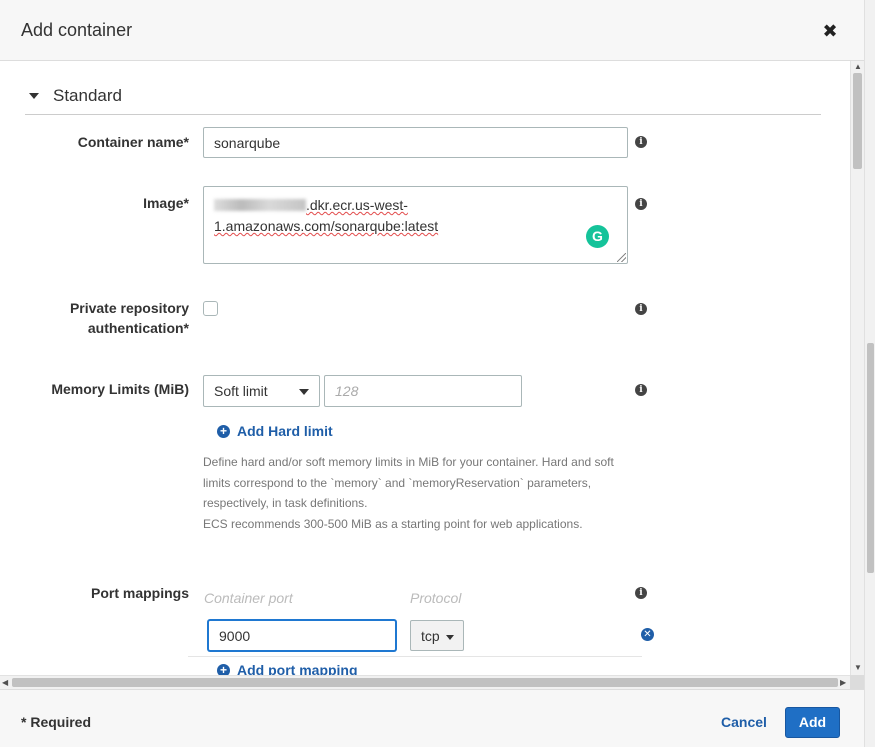  Describe the element at coordinates (857, 368) in the screenshot. I see `vertical-scrollbar: ▲ ▼` at that location.